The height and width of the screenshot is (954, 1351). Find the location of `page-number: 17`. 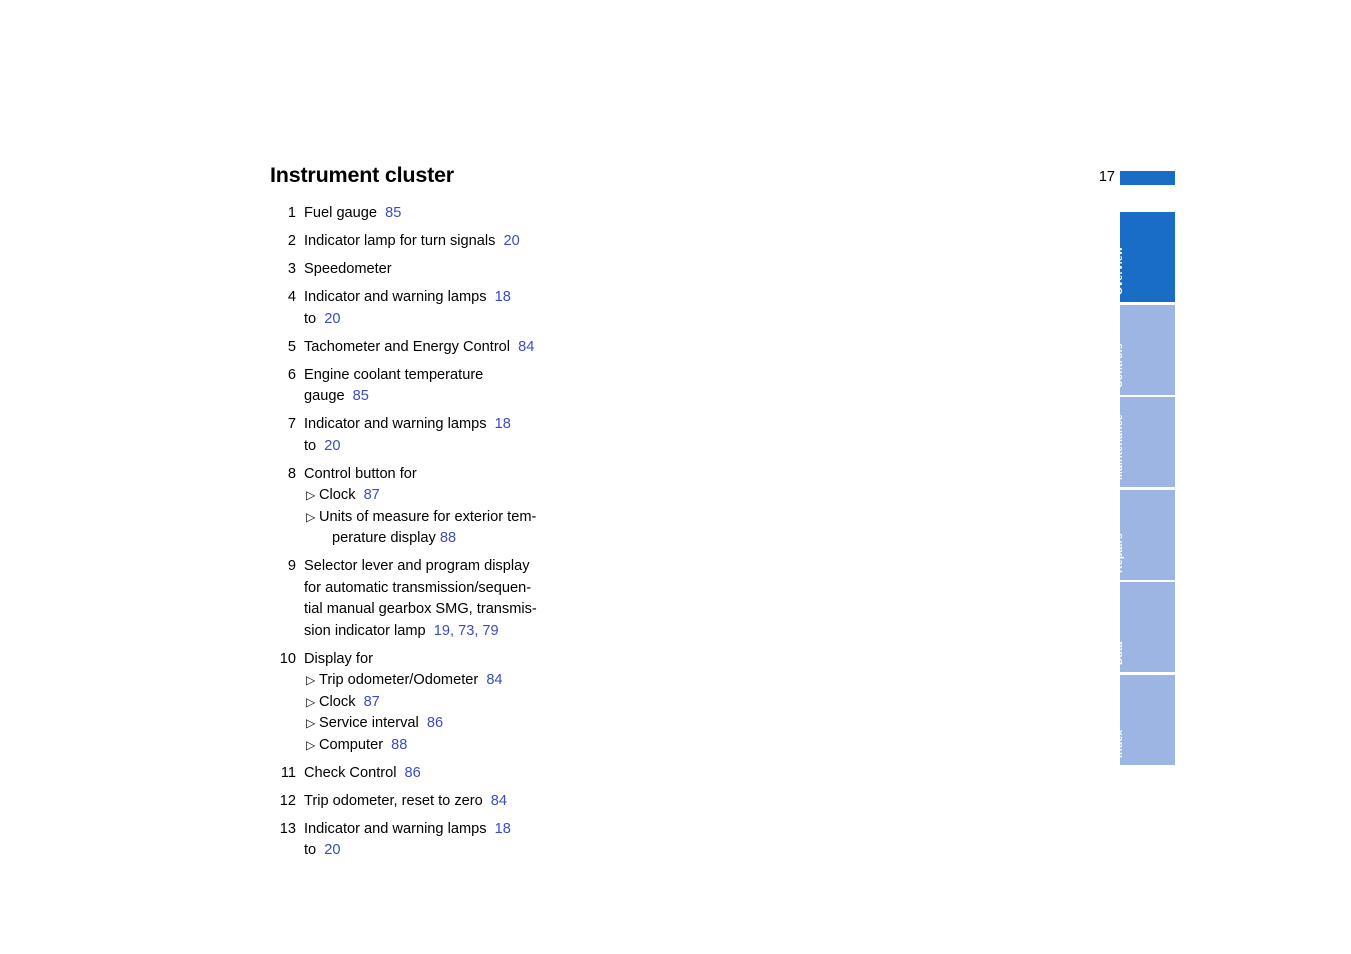

page-number: 17 is located at coordinates (1106, 177).